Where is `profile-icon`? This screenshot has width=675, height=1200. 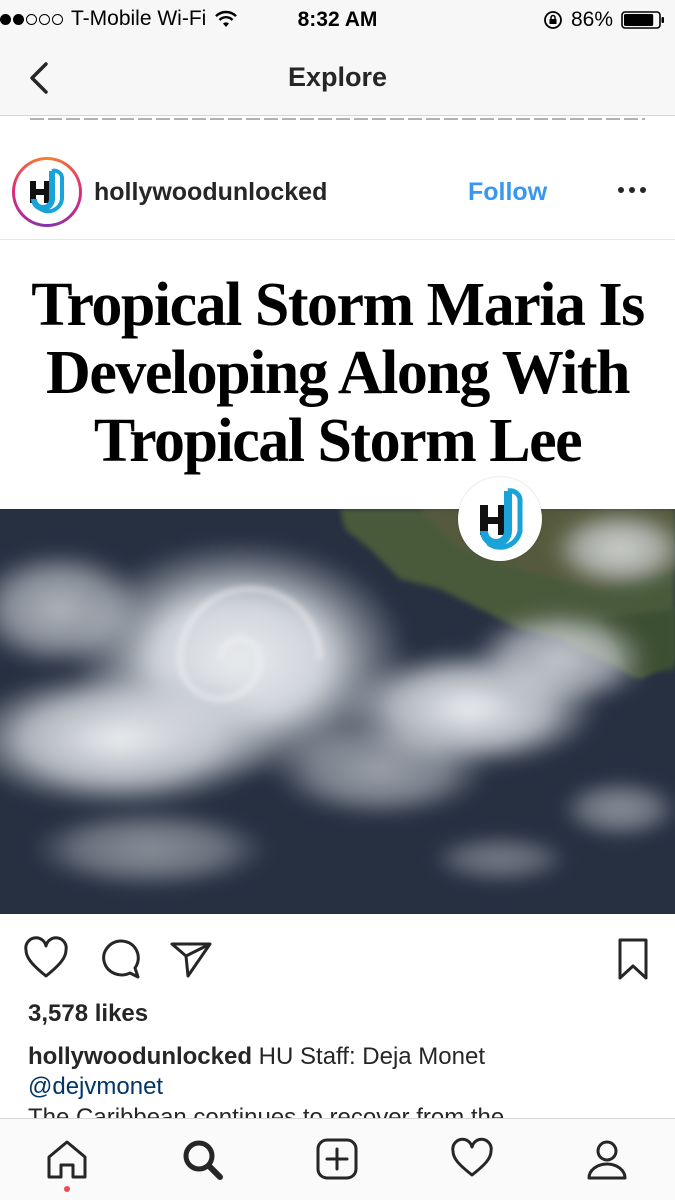 profile-icon is located at coordinates (607, 1159).